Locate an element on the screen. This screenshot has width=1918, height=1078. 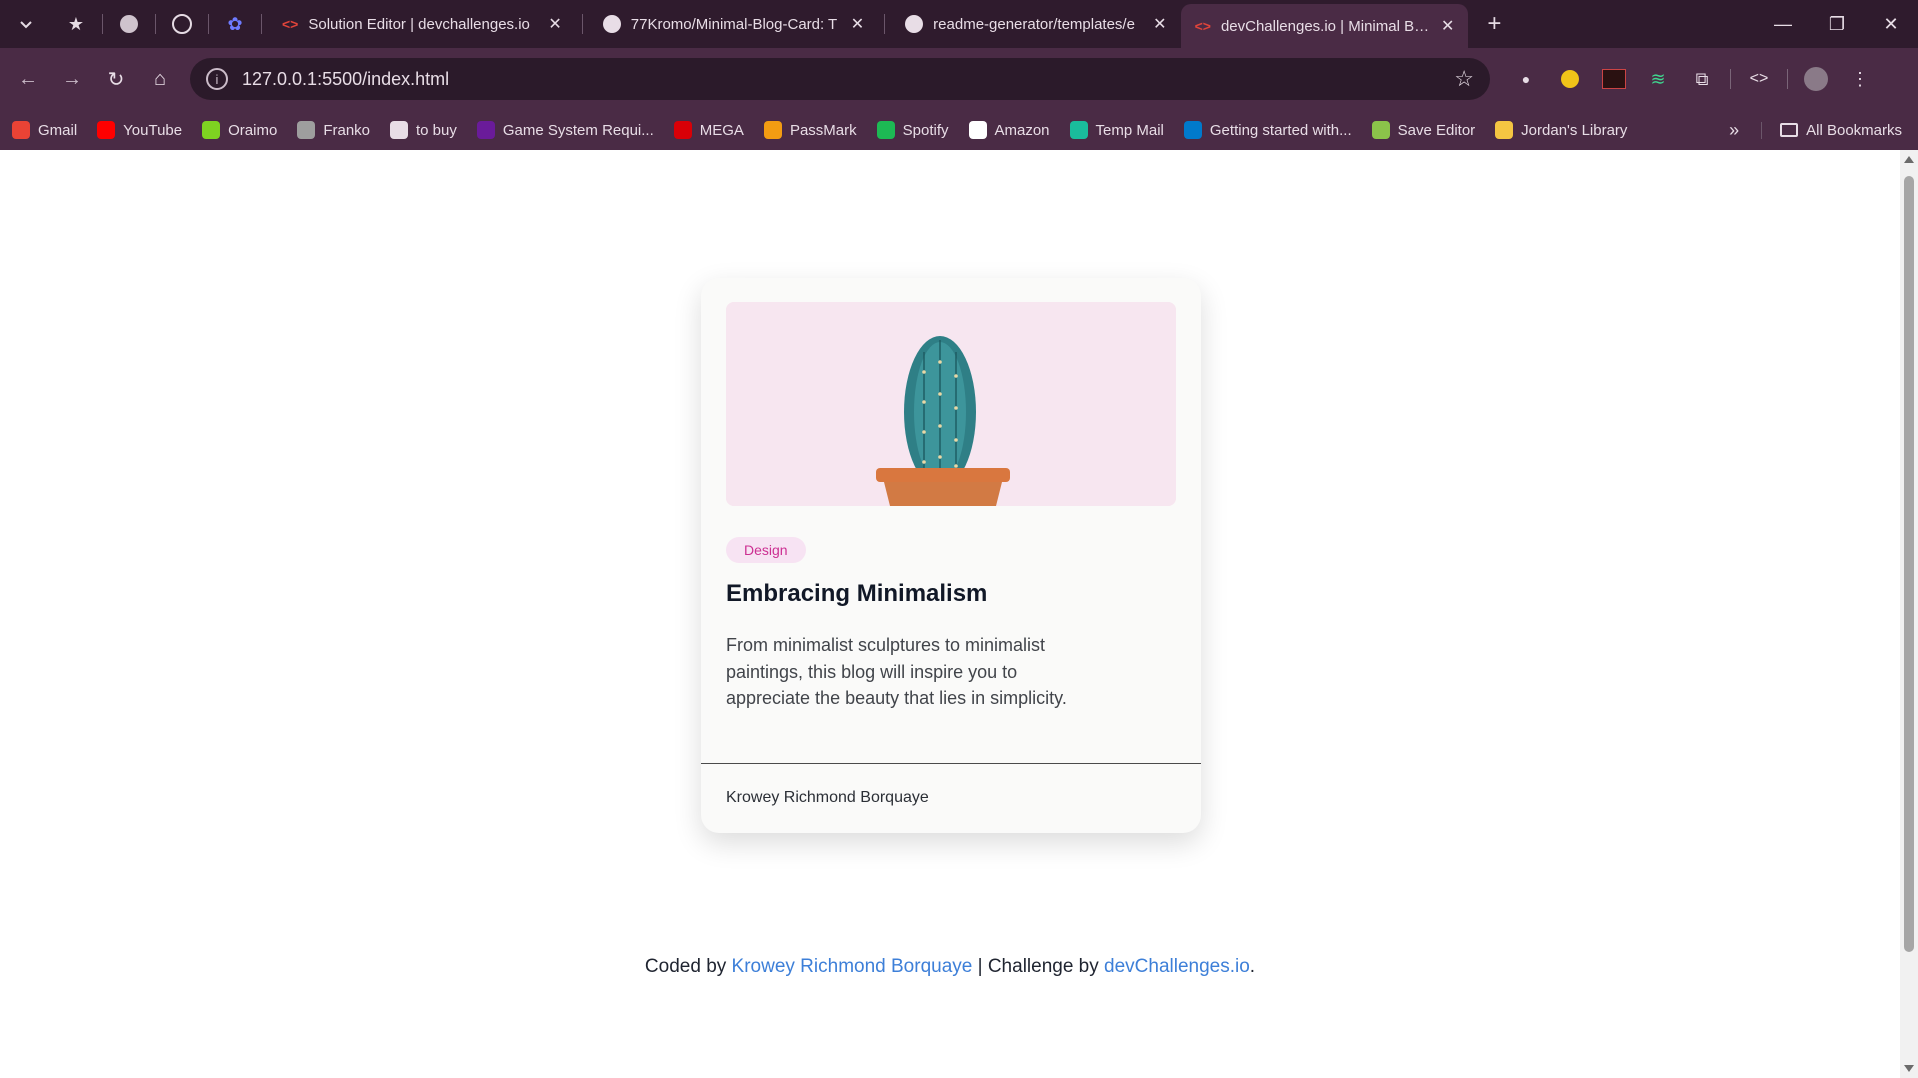
bookmark-mega: MEGA is located at coordinates (708, 130).